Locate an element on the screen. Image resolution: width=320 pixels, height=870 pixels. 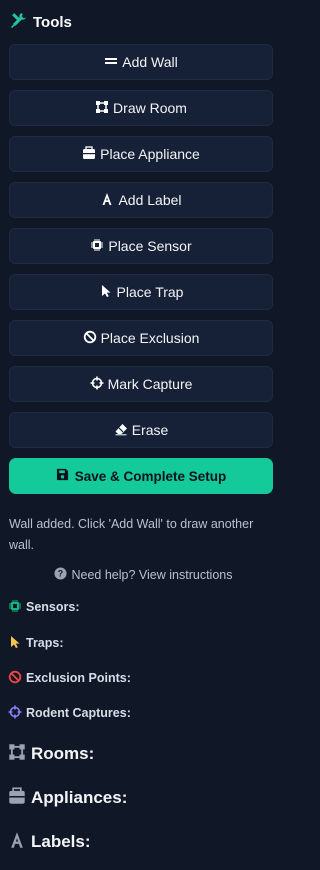
place-appliance-label: Place Appliance is located at coordinates (150, 154).